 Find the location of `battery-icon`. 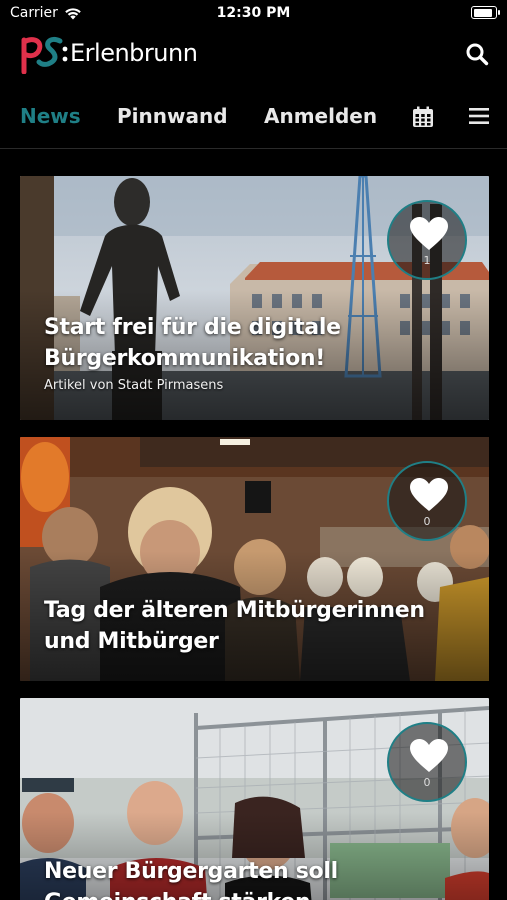

battery-icon is located at coordinates (485, 12).